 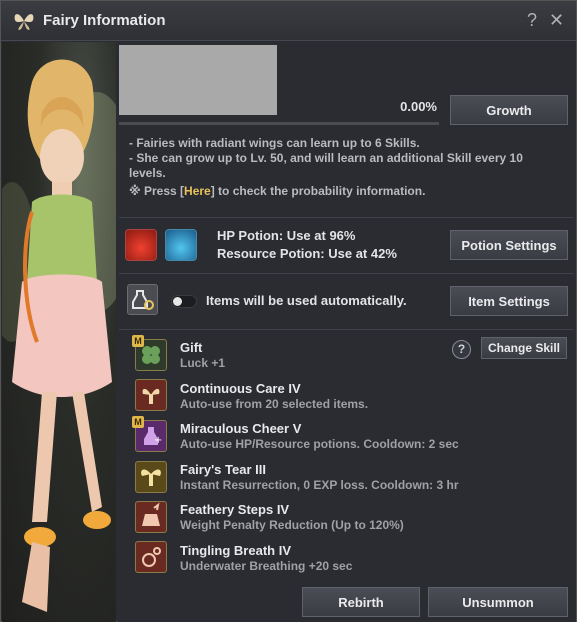 What do you see at coordinates (509, 301) in the screenshot?
I see `item-settings-button: Item Settings` at bounding box center [509, 301].